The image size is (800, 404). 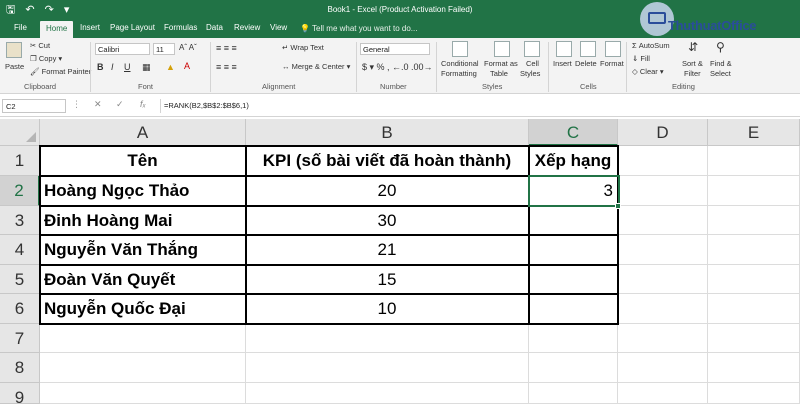 I want to click on cell-e7, so click(x=754, y=338).